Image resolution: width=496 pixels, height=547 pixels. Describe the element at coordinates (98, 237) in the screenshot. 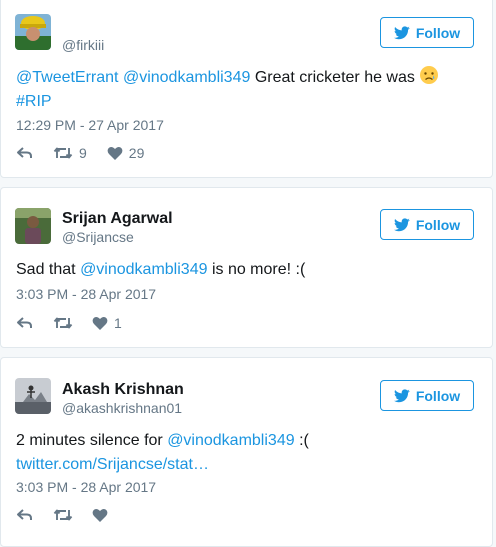

I see `user-handle: @Srijancse` at that location.